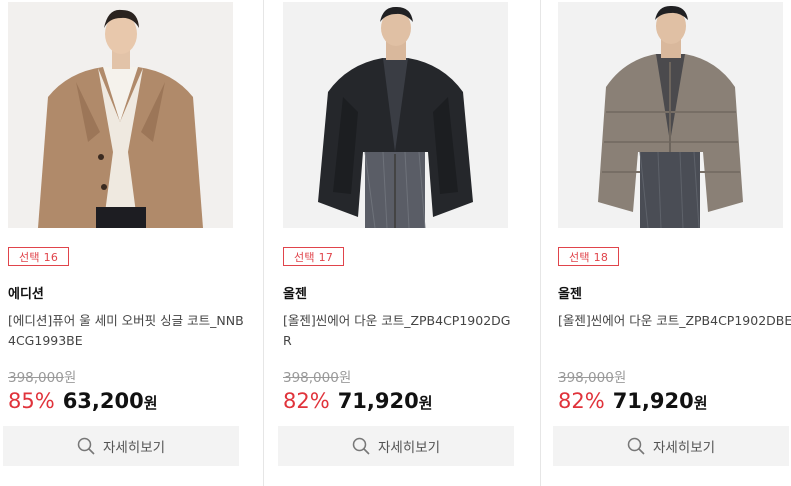  I want to click on camel-overcoat-photo-icon, so click(120, 115).